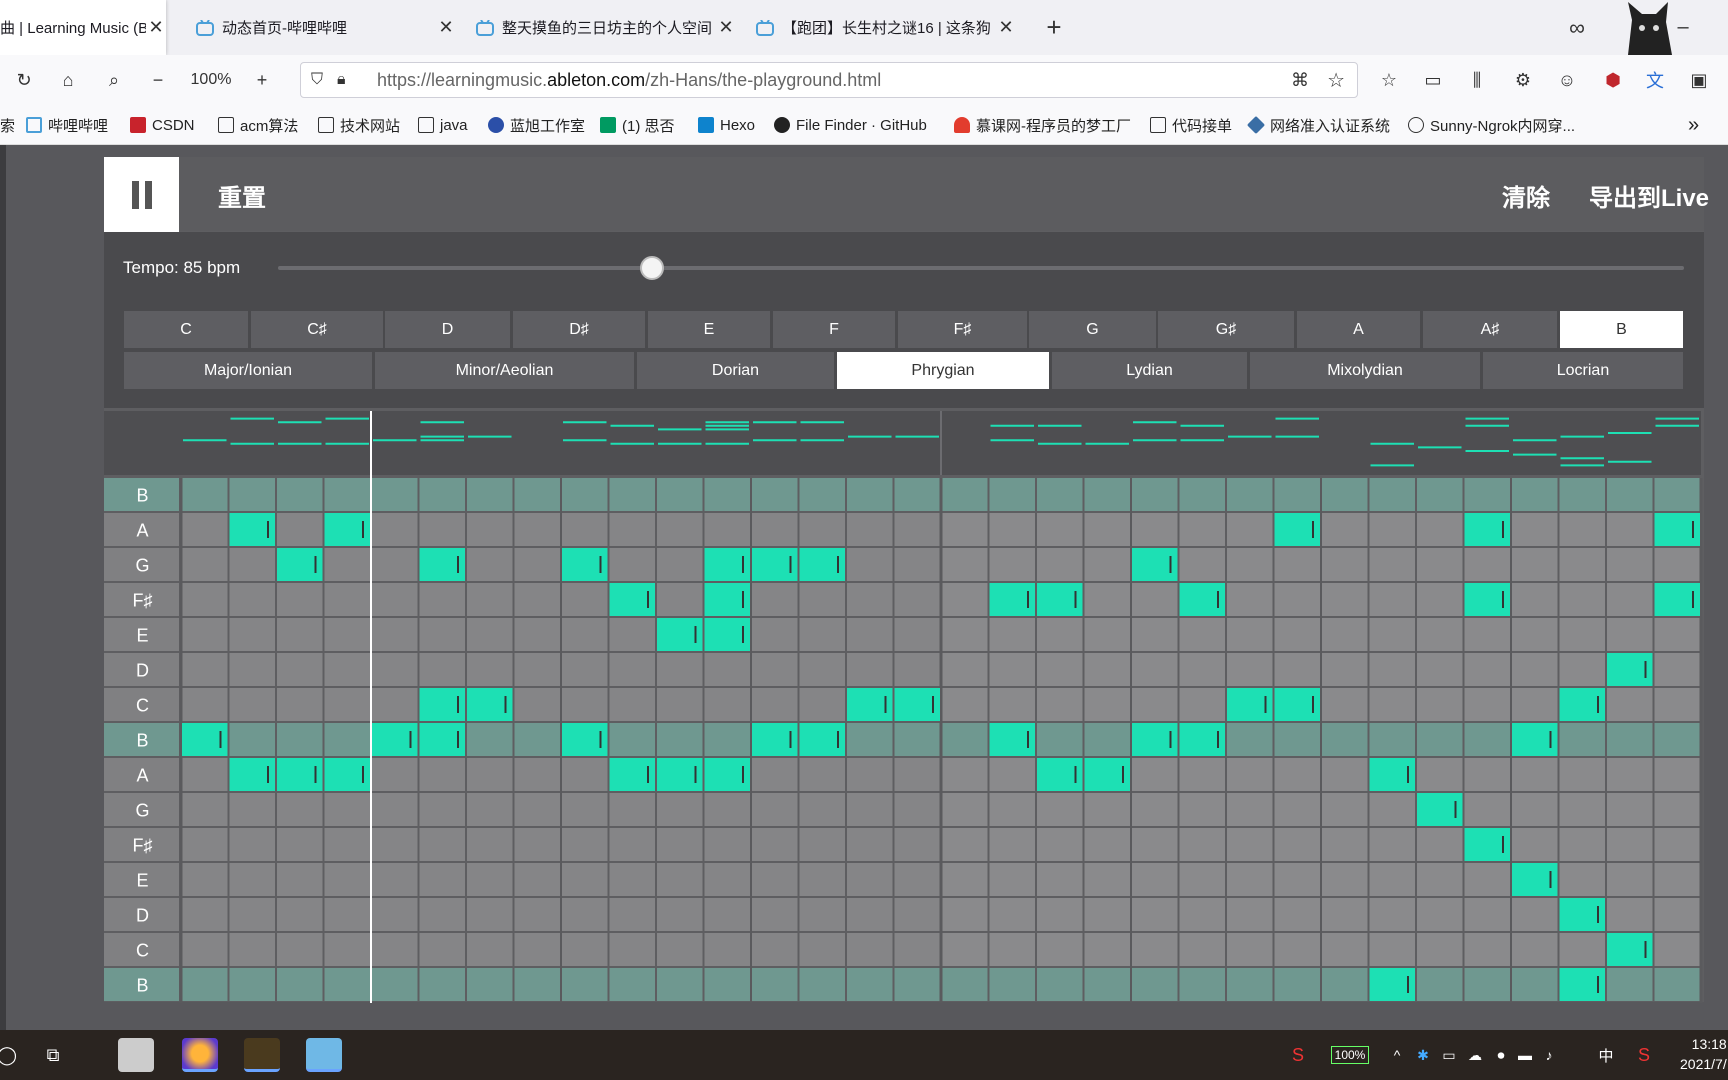 This screenshot has width=1728, height=1080. Describe the element at coordinates (834, 329) in the screenshot. I see `key-button-f: F` at that location.